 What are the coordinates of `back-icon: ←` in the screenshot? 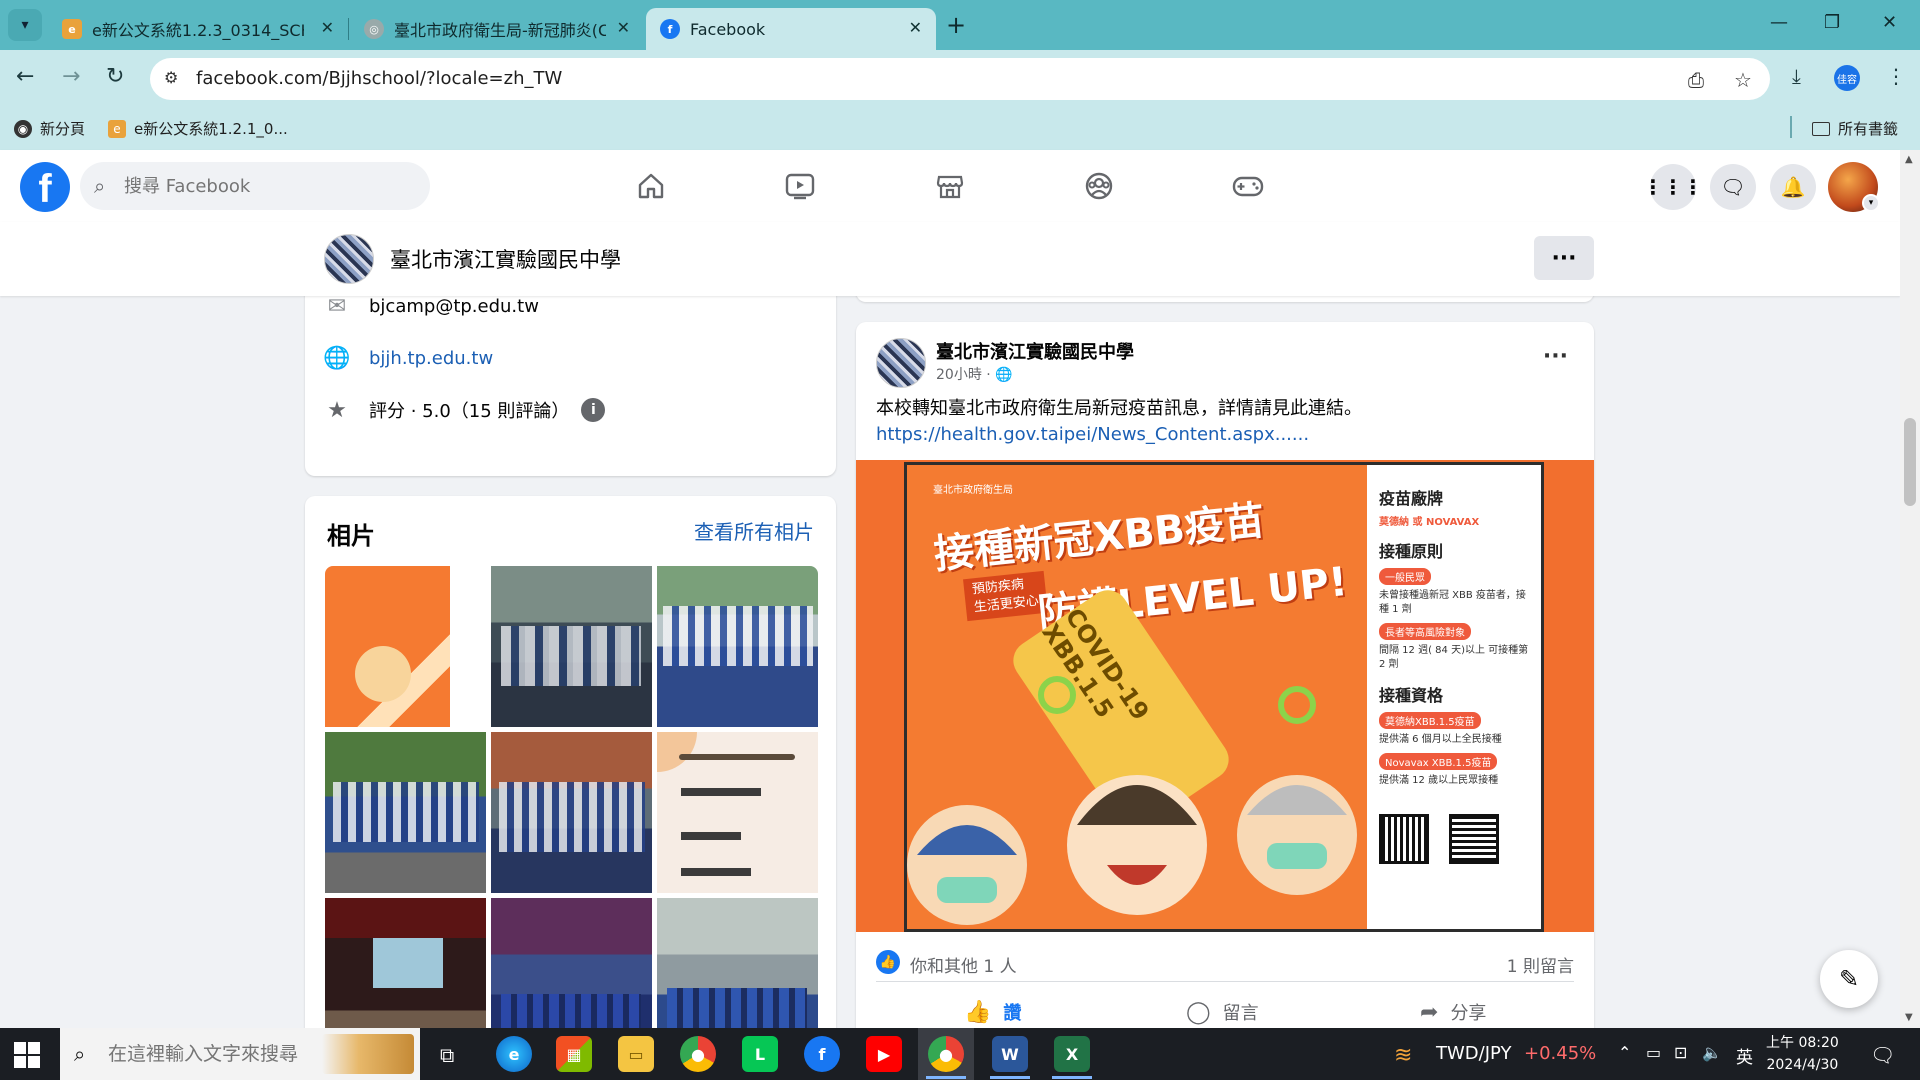 It's located at (25, 76).